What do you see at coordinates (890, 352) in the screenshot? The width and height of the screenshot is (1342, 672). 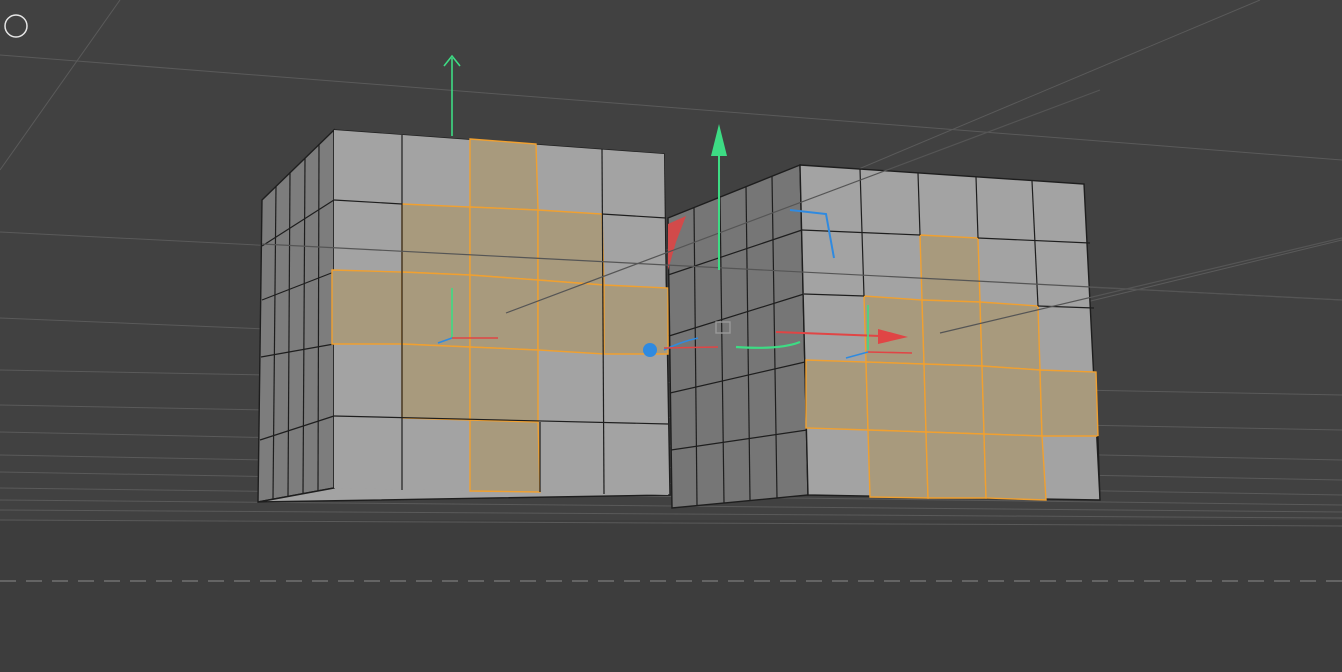 I see `local-x-axis` at bounding box center [890, 352].